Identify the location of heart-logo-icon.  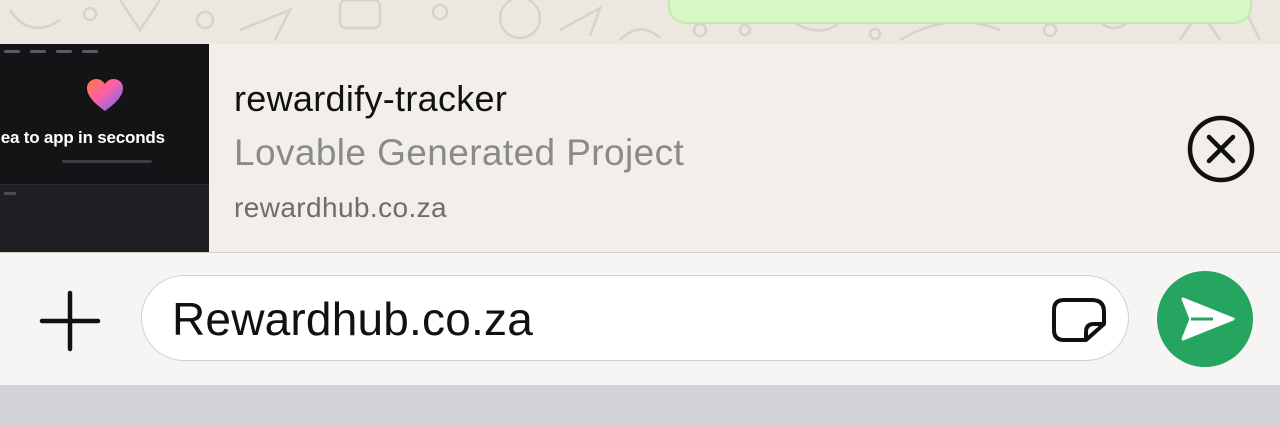
(105, 95).